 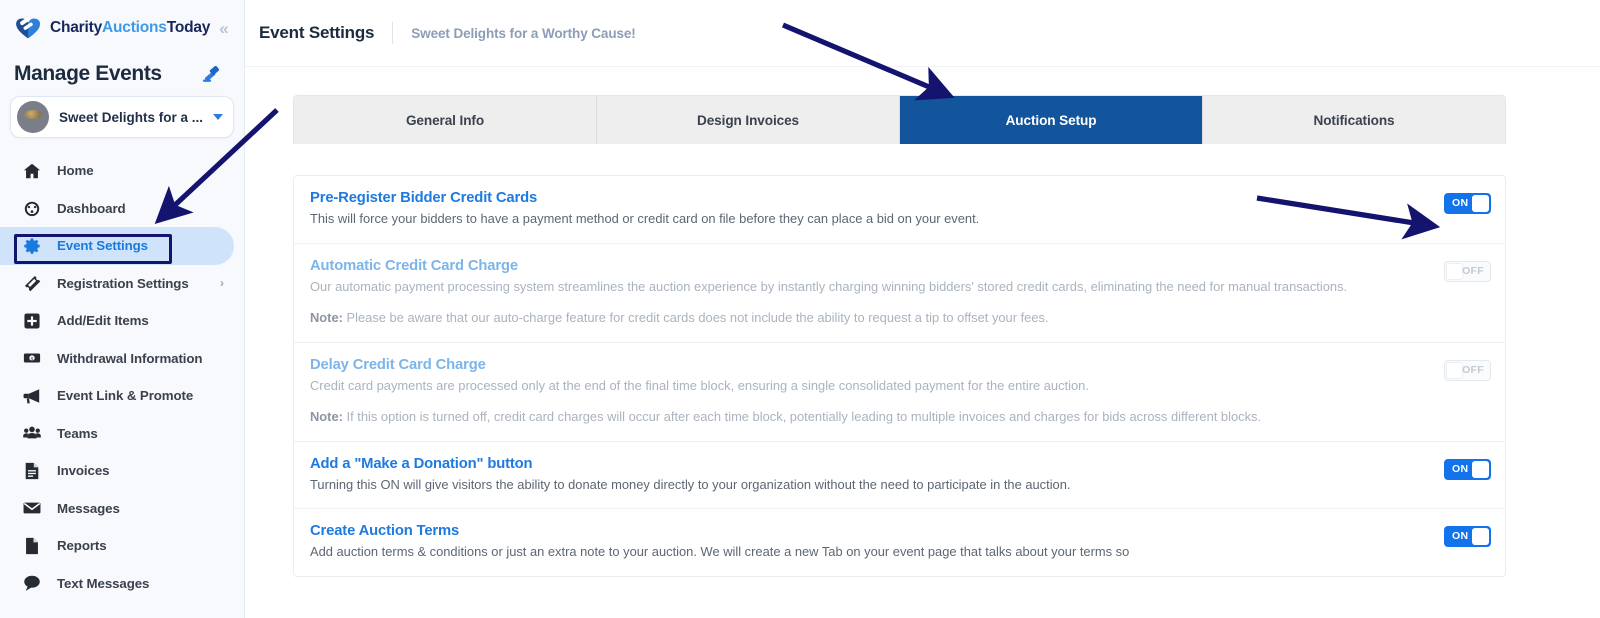 What do you see at coordinates (1354, 120) in the screenshot?
I see `tab-notifications: Notifications` at bounding box center [1354, 120].